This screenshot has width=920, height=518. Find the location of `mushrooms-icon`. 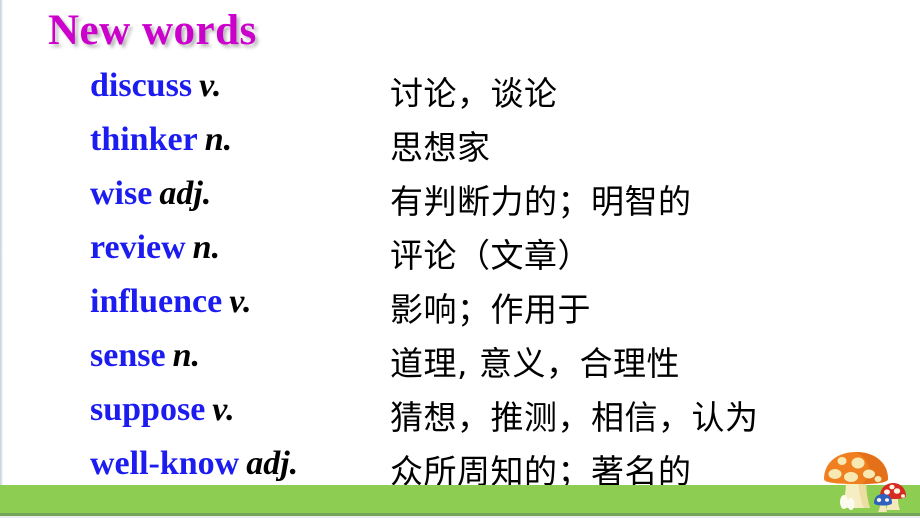

mushrooms-icon is located at coordinates (866, 480).